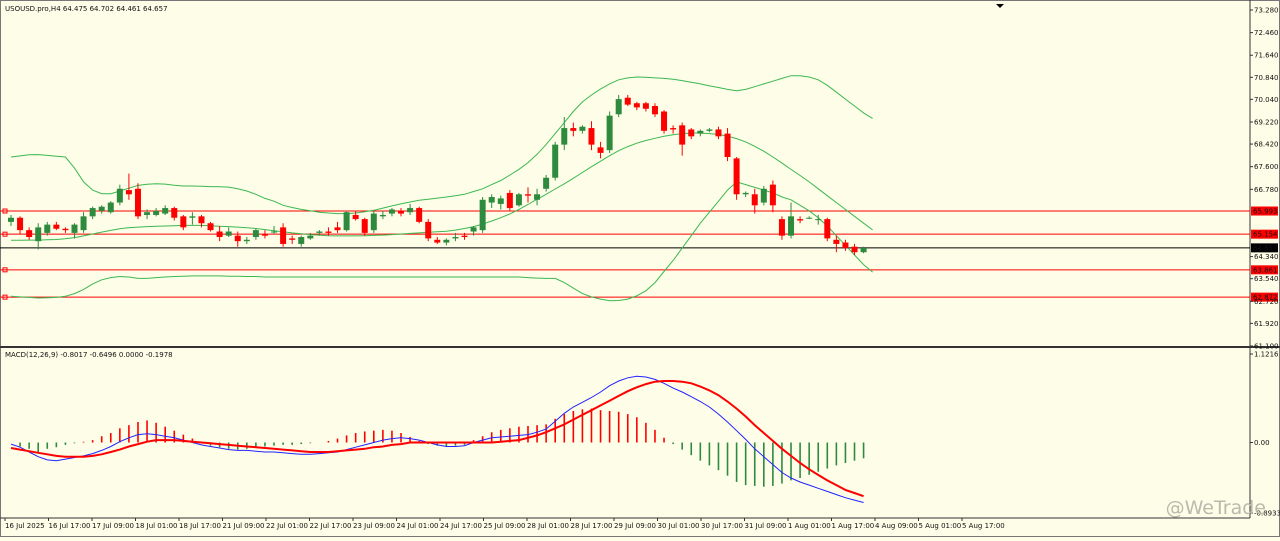 This screenshot has height=541, width=1280. Describe the element at coordinates (1266, 257) in the screenshot. I see `price-tick-label: 64.340` at that location.